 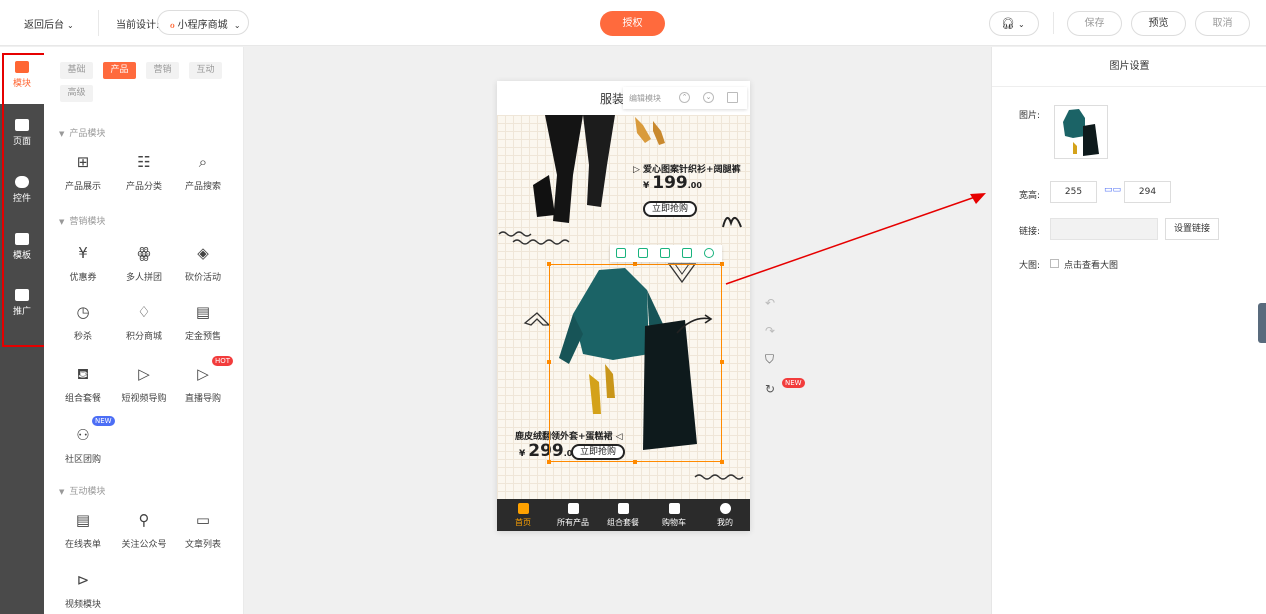 I want to click on tab-label: 组合套餐, so click(x=623, y=522).